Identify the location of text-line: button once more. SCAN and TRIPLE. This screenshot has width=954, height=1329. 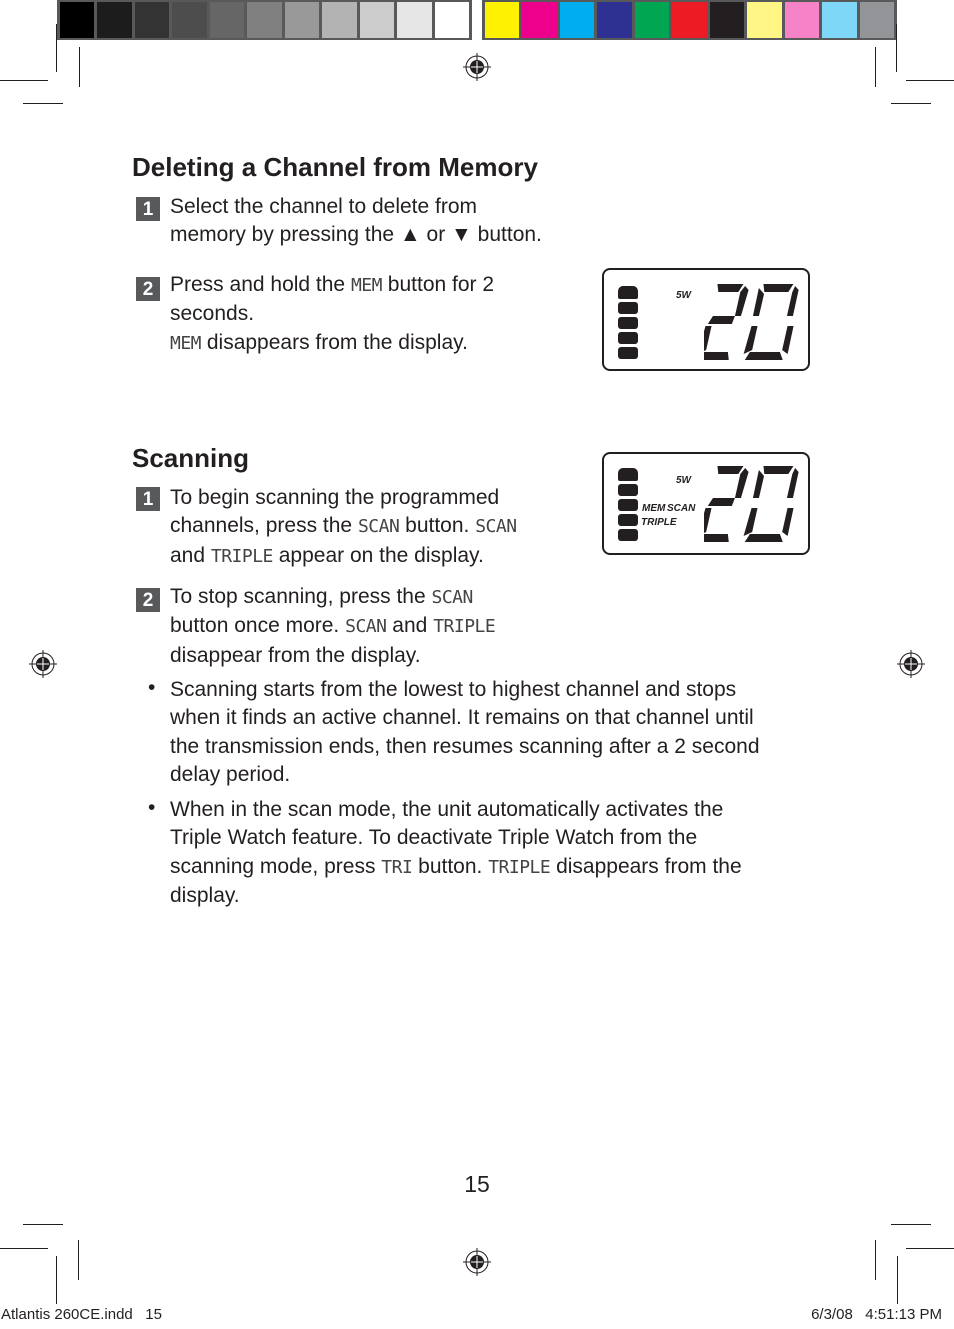
(333, 626).